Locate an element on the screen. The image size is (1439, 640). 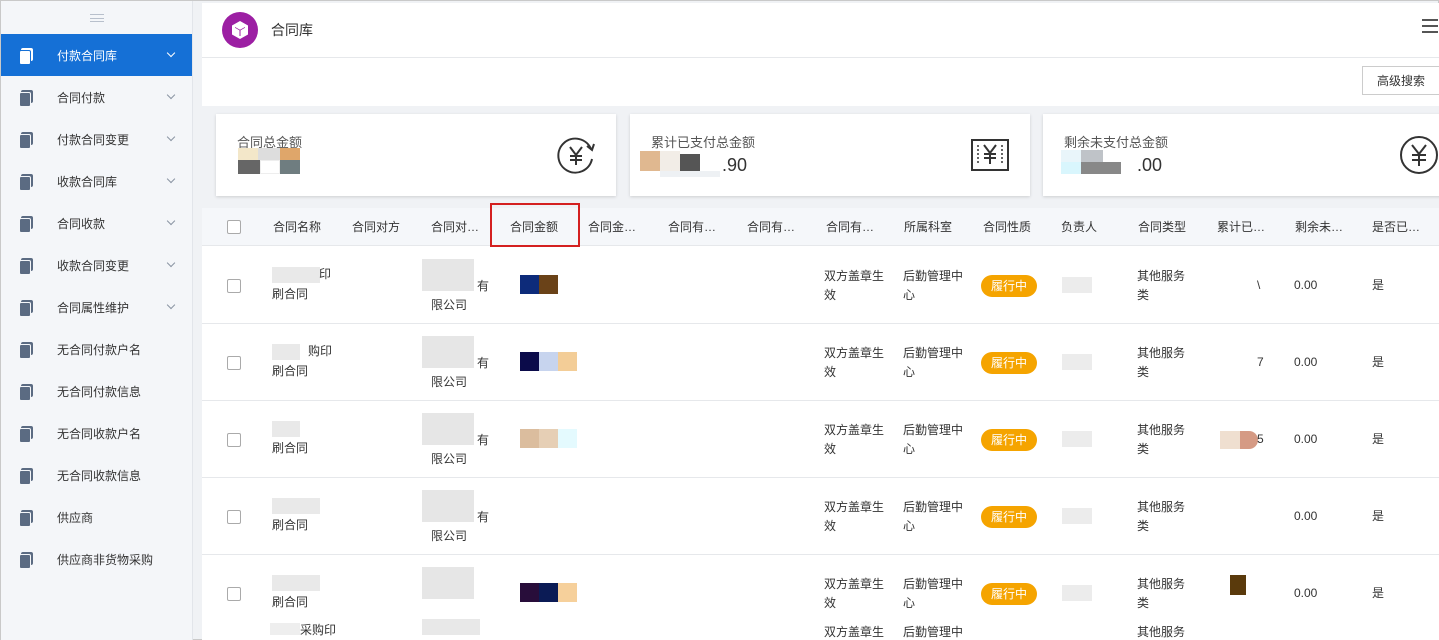
sidebar-item: 合同收款 is located at coordinates (96, 223).